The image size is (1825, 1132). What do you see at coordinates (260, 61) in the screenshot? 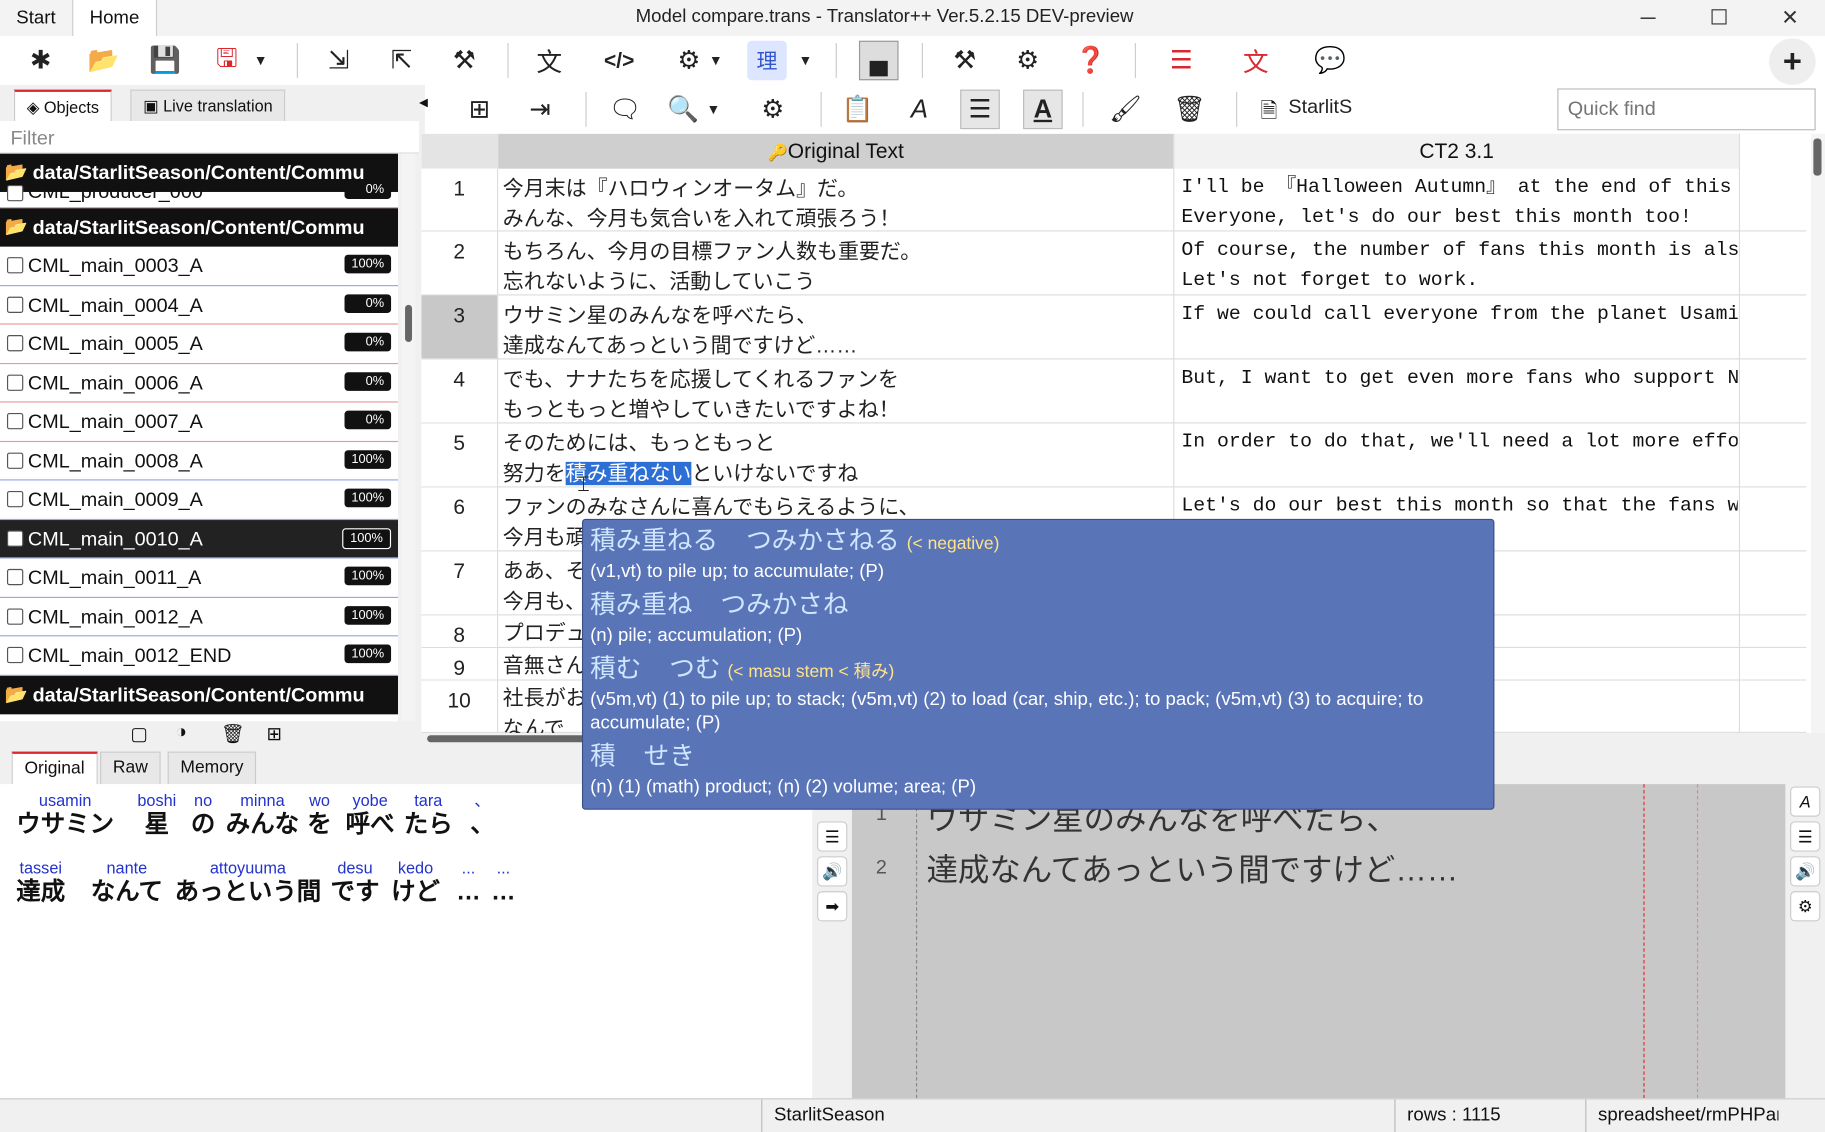
I see `save-as-dropdown-icon: ▼` at bounding box center [260, 61].